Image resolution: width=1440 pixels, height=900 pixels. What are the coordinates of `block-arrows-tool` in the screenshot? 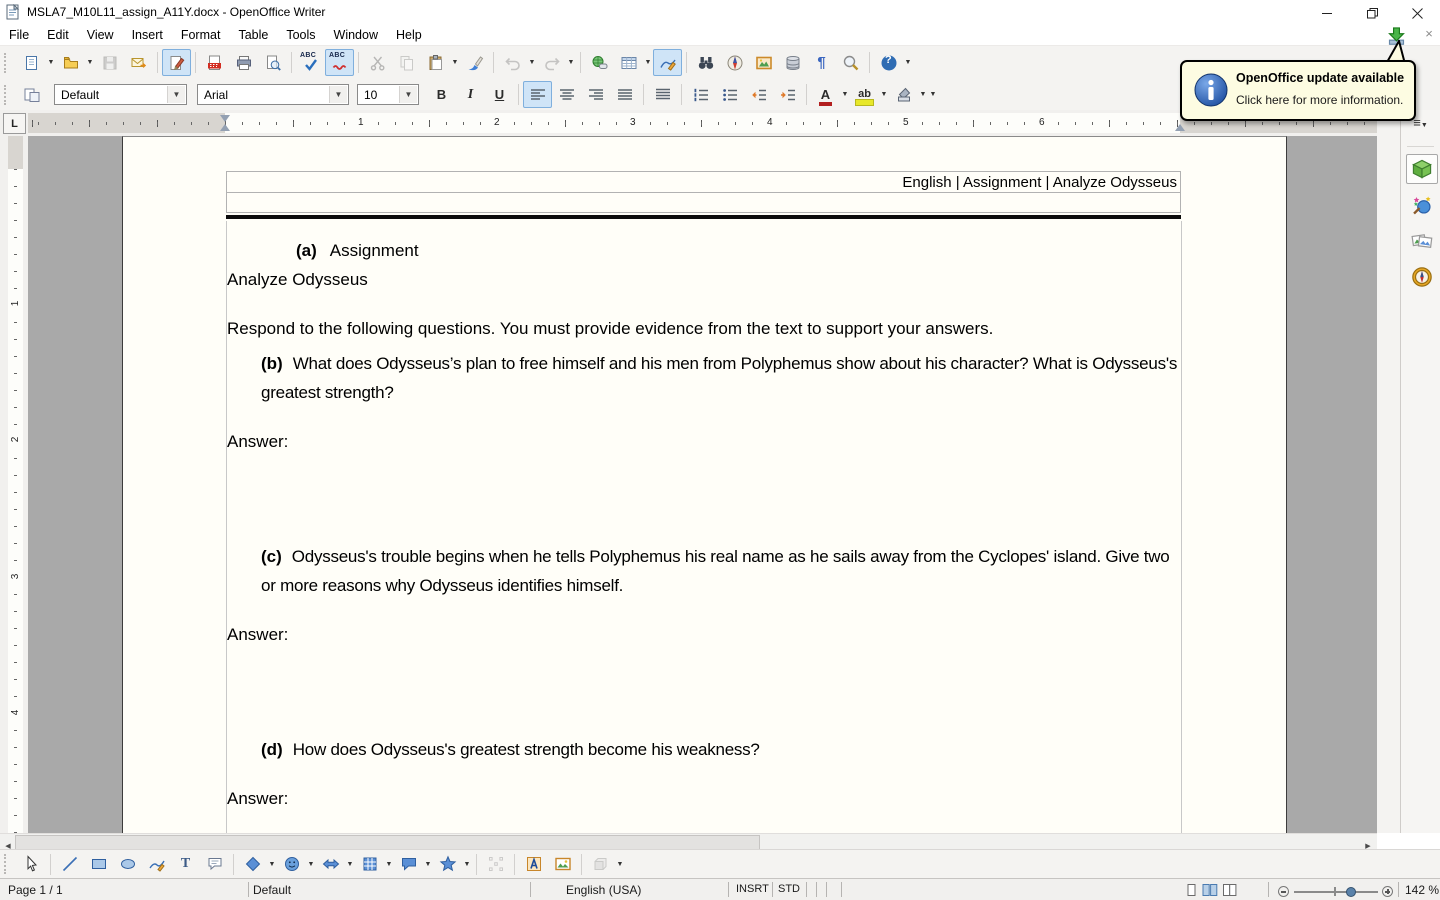 It's located at (330, 864).